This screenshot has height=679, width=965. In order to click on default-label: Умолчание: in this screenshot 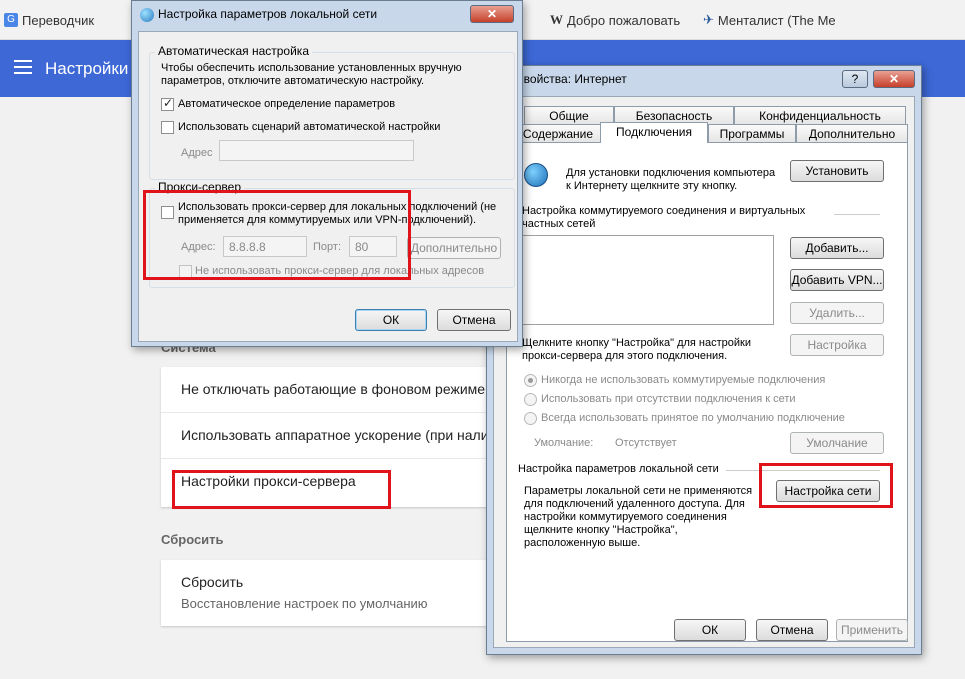, I will do `click(564, 443)`.